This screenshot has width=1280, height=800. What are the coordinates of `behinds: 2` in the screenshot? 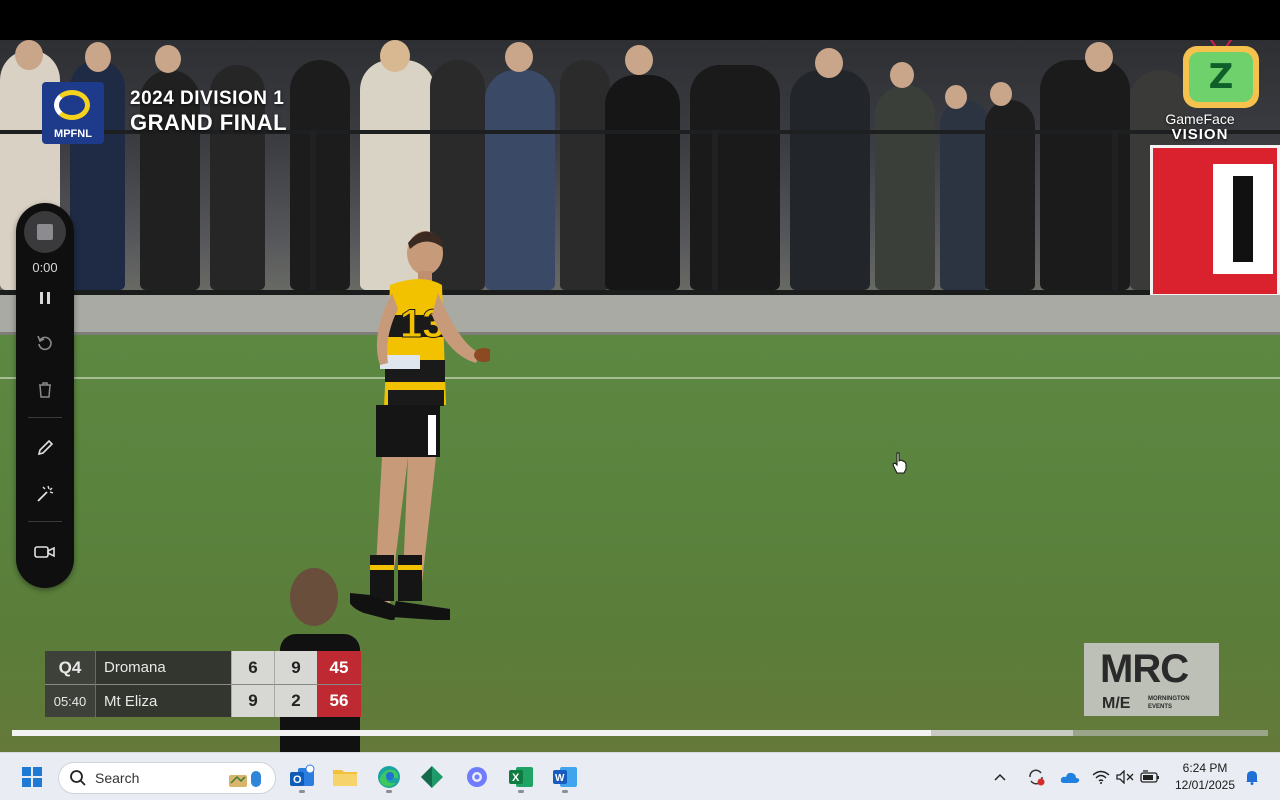 It's located at (295, 700).